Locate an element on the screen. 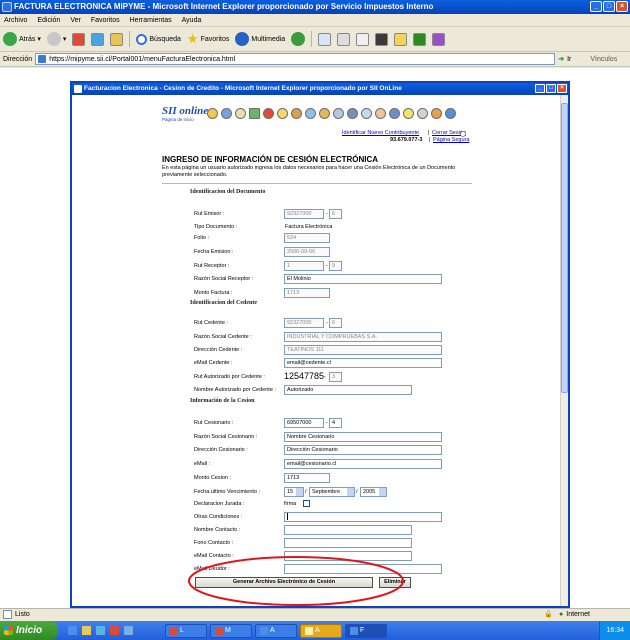 The height and width of the screenshot is (640, 630). rut-autorizado-value: 12547785 is located at coordinates (304, 376).